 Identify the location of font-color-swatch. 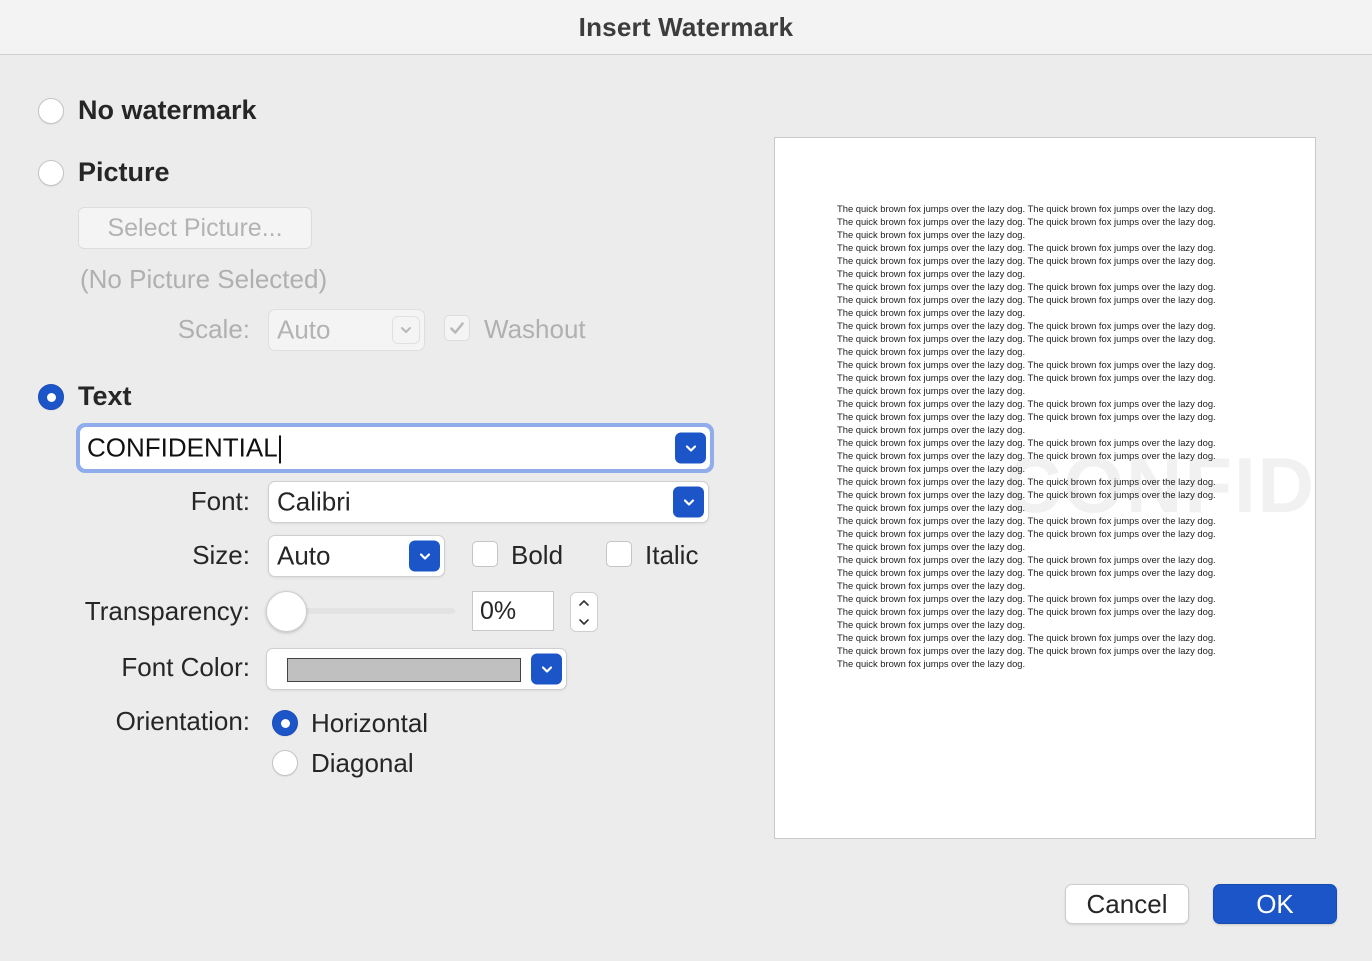
(404, 670).